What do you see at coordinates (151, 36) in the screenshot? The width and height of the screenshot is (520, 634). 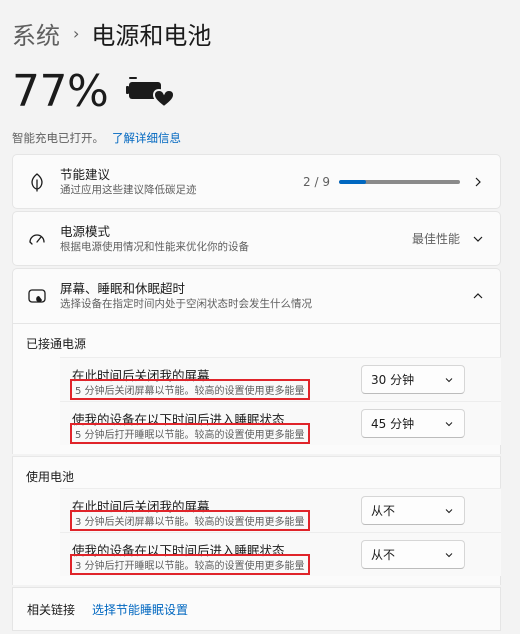 I see `page-title: 电源和电池` at bounding box center [151, 36].